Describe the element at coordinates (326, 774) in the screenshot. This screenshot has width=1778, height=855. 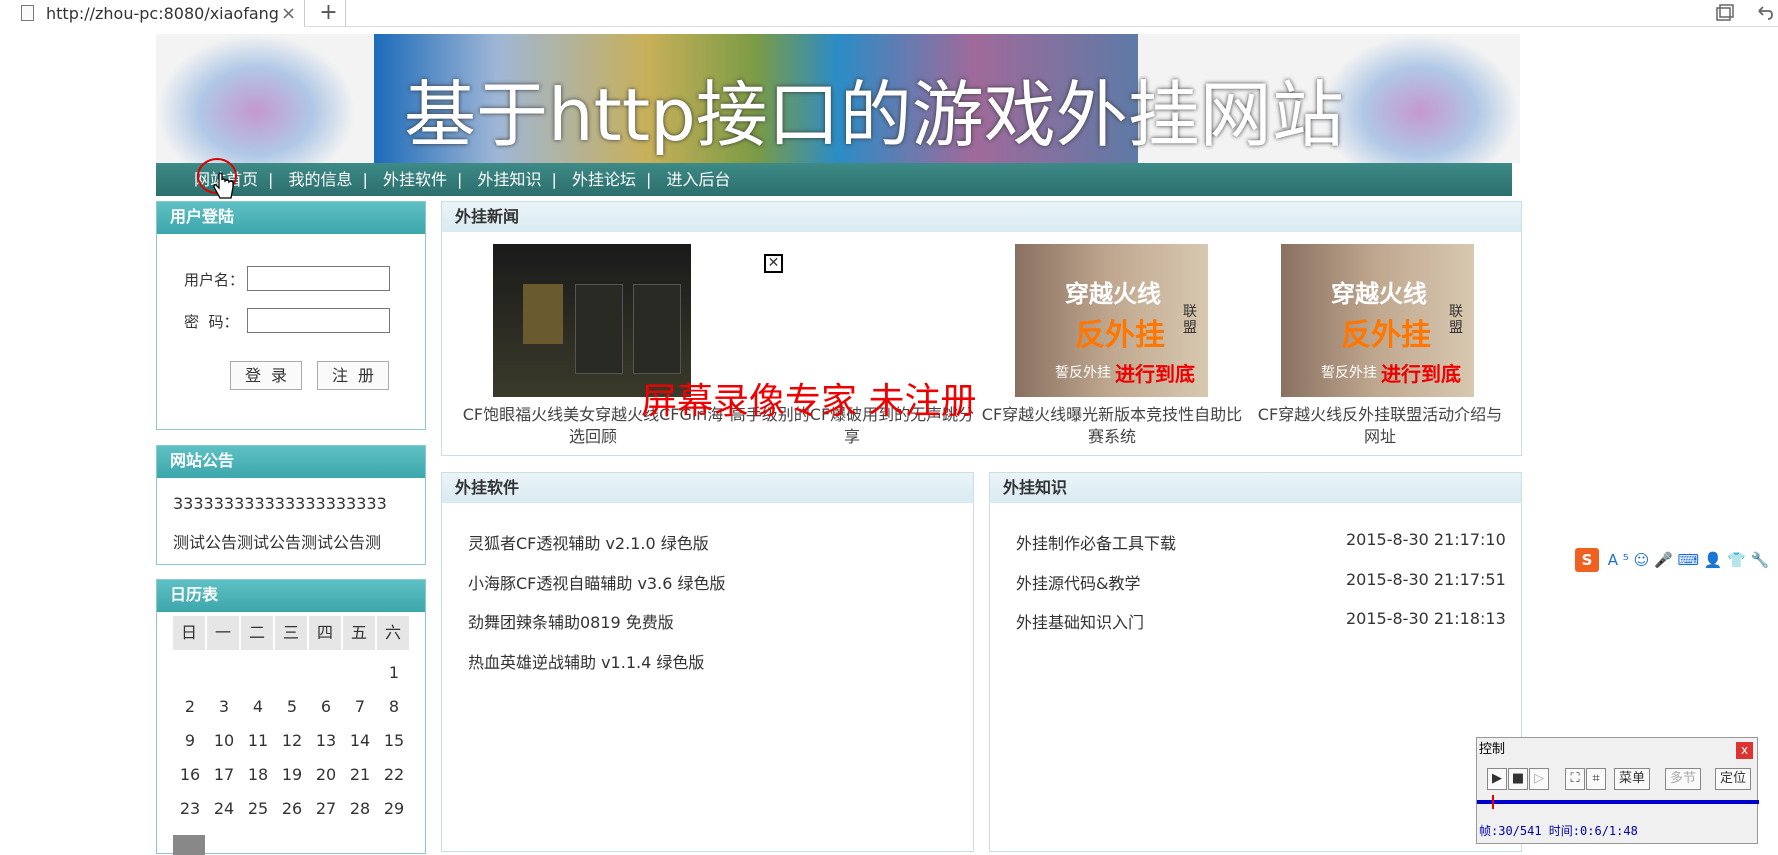
I see `calendar-day: 20` at that location.